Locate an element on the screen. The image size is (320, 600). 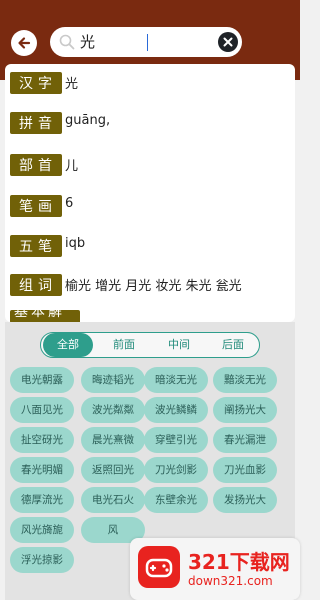
label-hanzi: 汉字 is located at coordinates (36, 83).